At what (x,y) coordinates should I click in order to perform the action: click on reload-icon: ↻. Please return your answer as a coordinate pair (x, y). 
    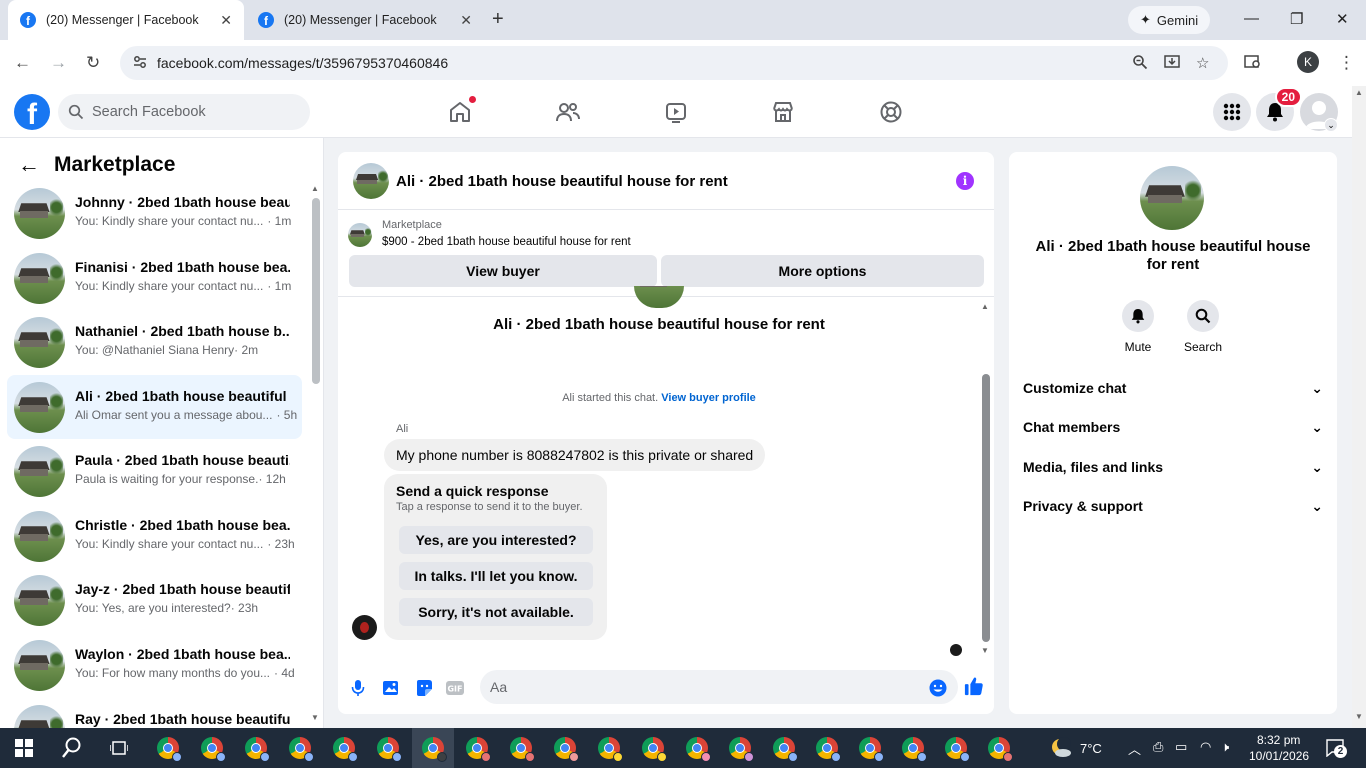
    Looking at the image, I should click on (93, 63).